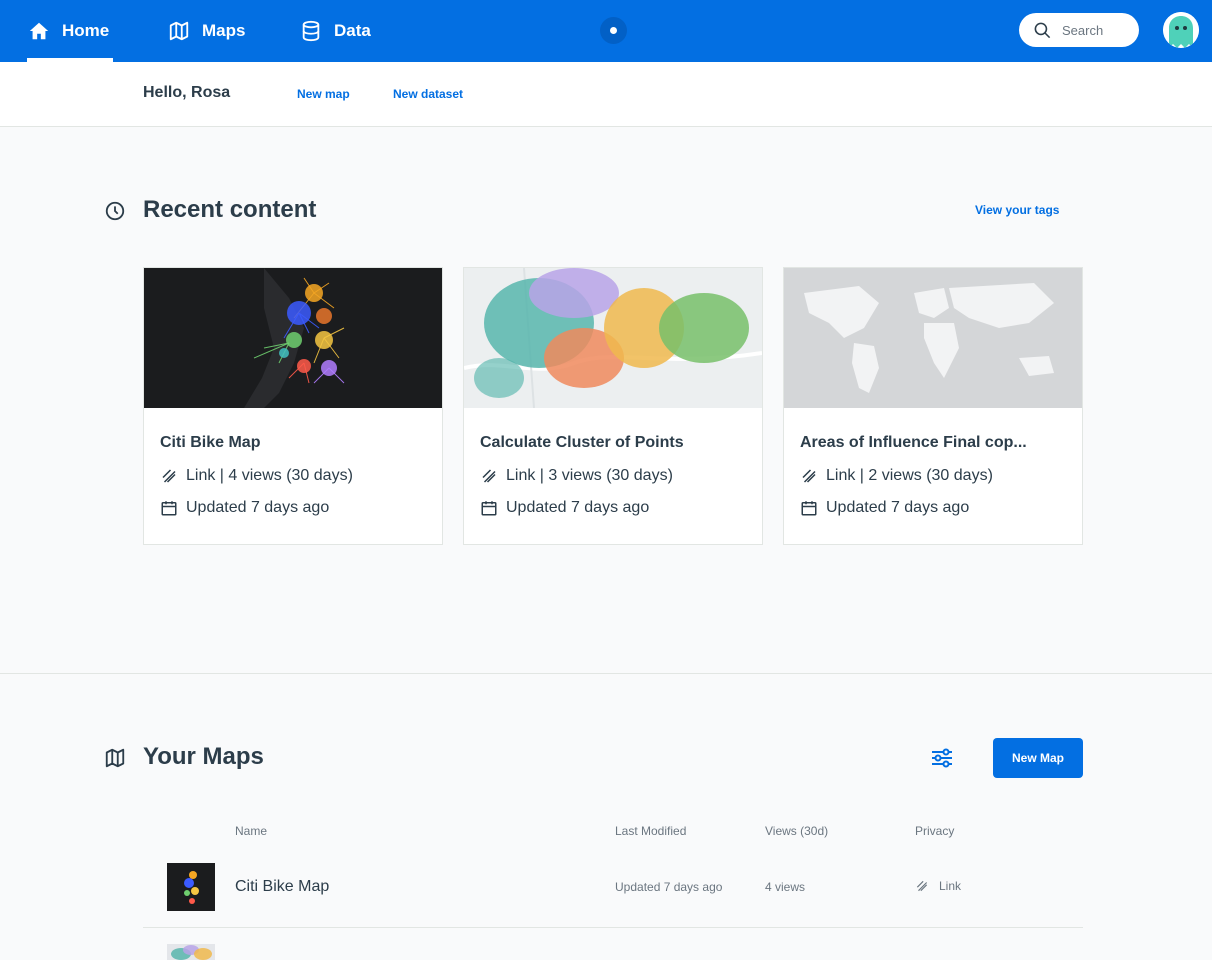  Describe the element at coordinates (39, 31) in the screenshot. I see `home-icon` at that location.